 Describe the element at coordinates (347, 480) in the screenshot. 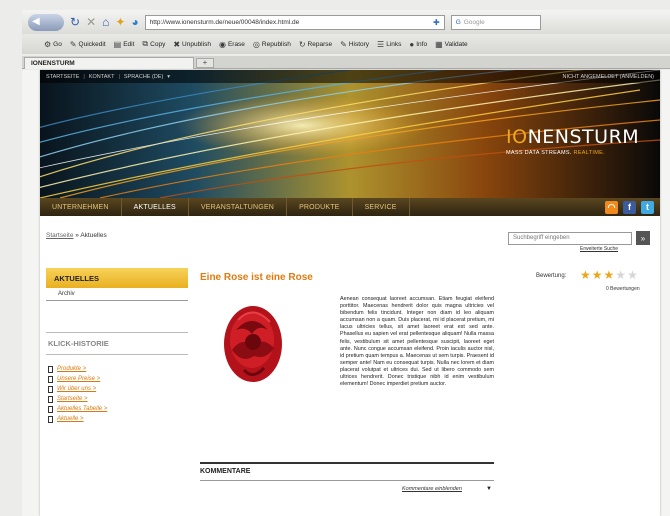

I see `comments-divider-thin` at that location.